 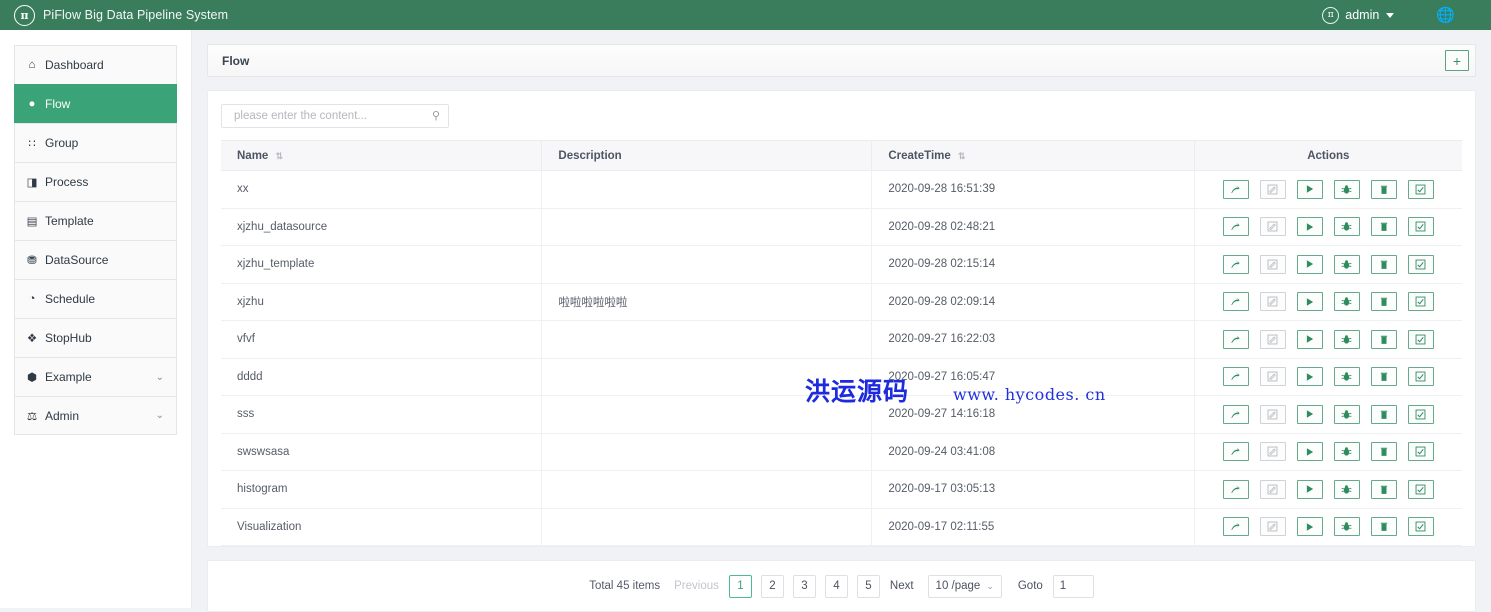 What do you see at coordinates (1033, 264) in the screenshot?
I see `cell-create-time: 2020-09-28 02:15:14` at bounding box center [1033, 264].